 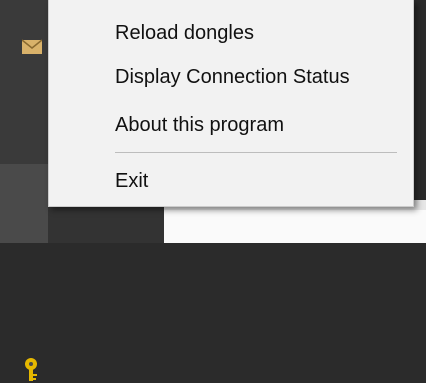 What do you see at coordinates (32, 46) in the screenshot?
I see `mail-icon` at bounding box center [32, 46].